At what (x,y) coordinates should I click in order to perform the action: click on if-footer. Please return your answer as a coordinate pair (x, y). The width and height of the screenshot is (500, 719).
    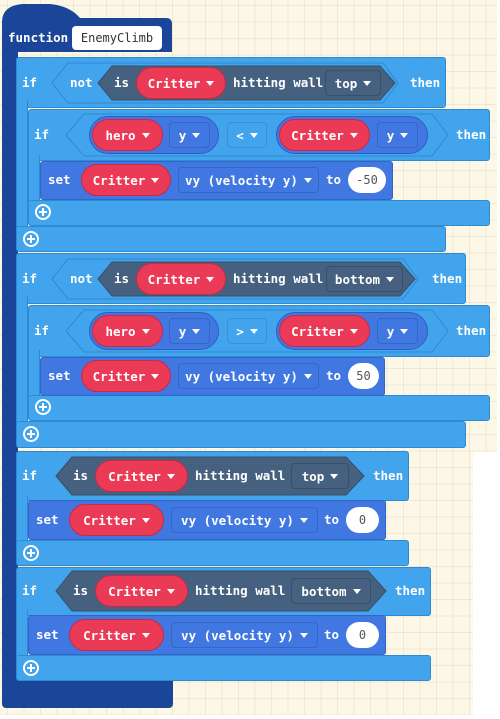
    Looking at the image, I should click on (223, 668).